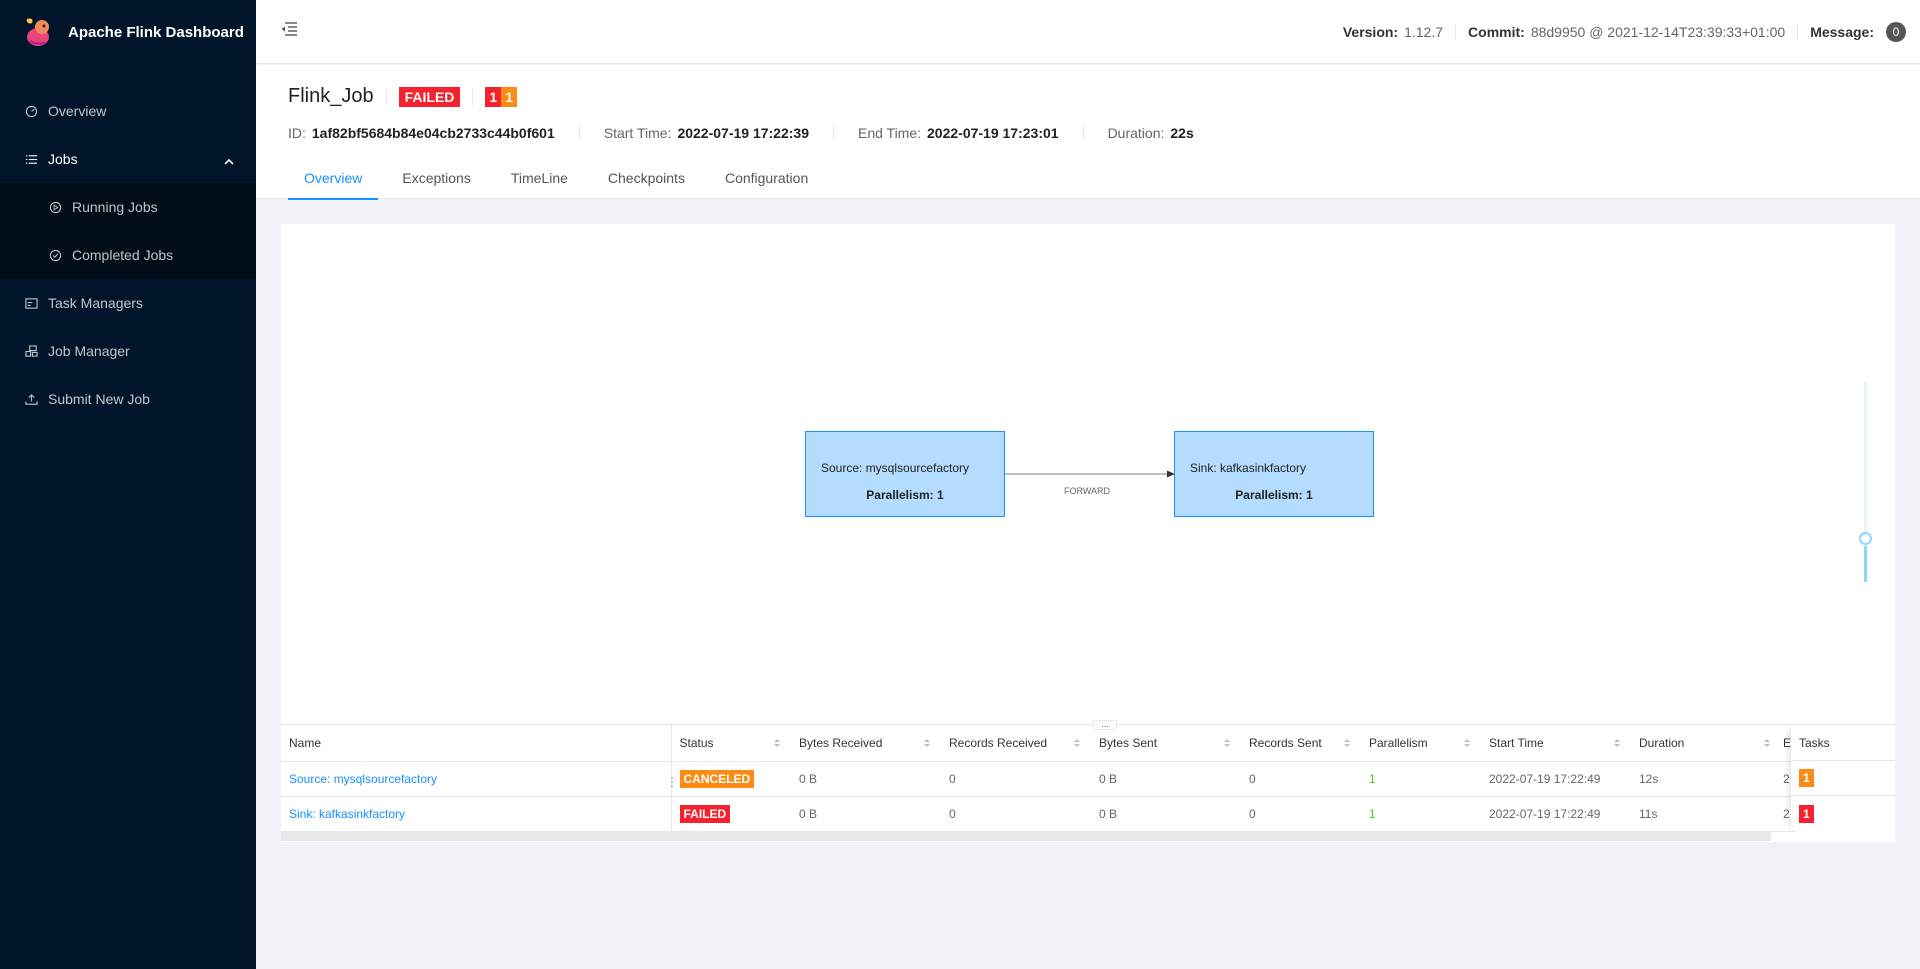 The height and width of the screenshot is (969, 1920). I want to click on vertex-link: Sink: kafkasinkfactory, so click(347, 814).